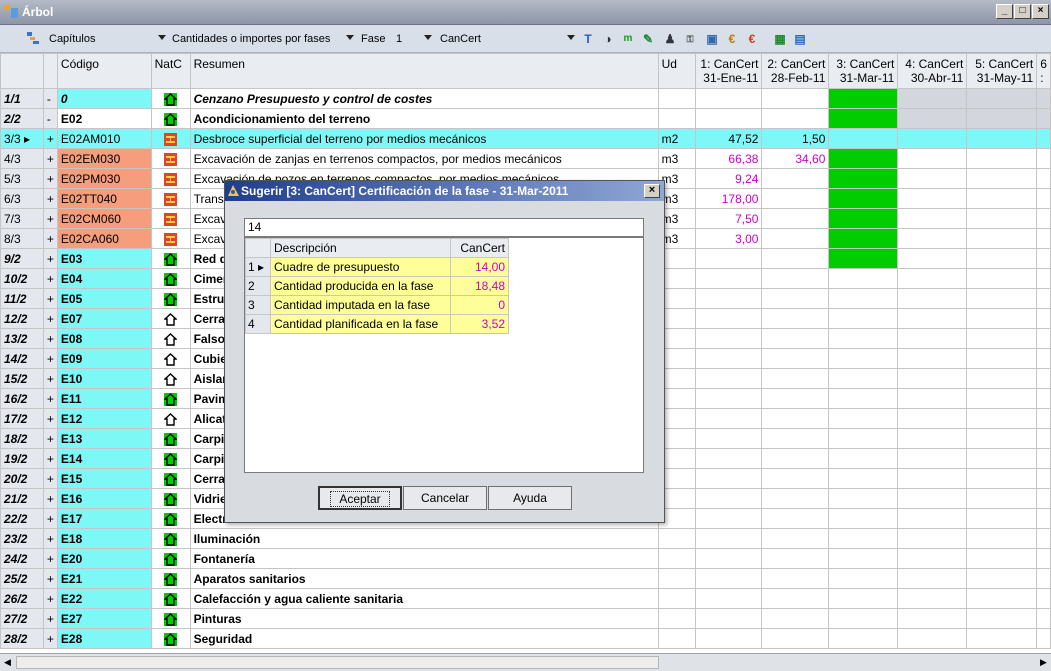  What do you see at coordinates (479, 324) in the screenshot?
I see `dialog-option-value: 3,52` at bounding box center [479, 324].